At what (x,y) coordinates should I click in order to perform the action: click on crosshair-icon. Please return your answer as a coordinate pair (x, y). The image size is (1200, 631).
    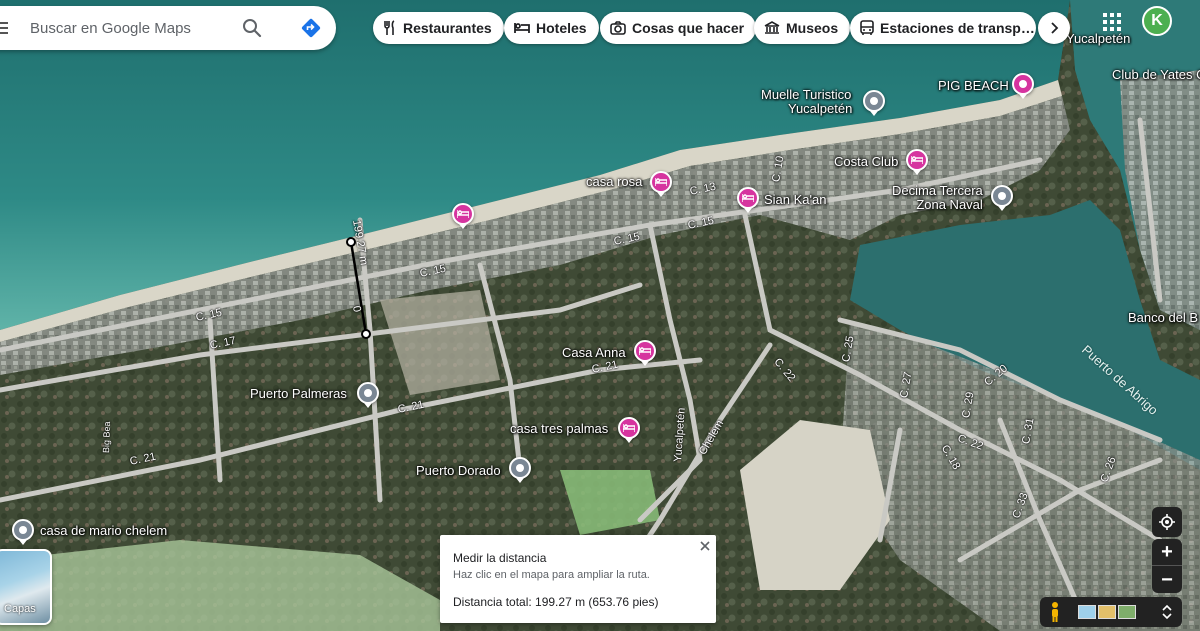
    Looking at the image, I should click on (1167, 522).